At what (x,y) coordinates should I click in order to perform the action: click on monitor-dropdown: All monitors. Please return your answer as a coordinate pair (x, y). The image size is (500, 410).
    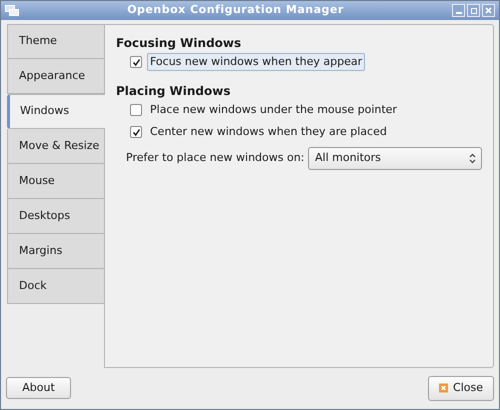
    Looking at the image, I should click on (395, 158).